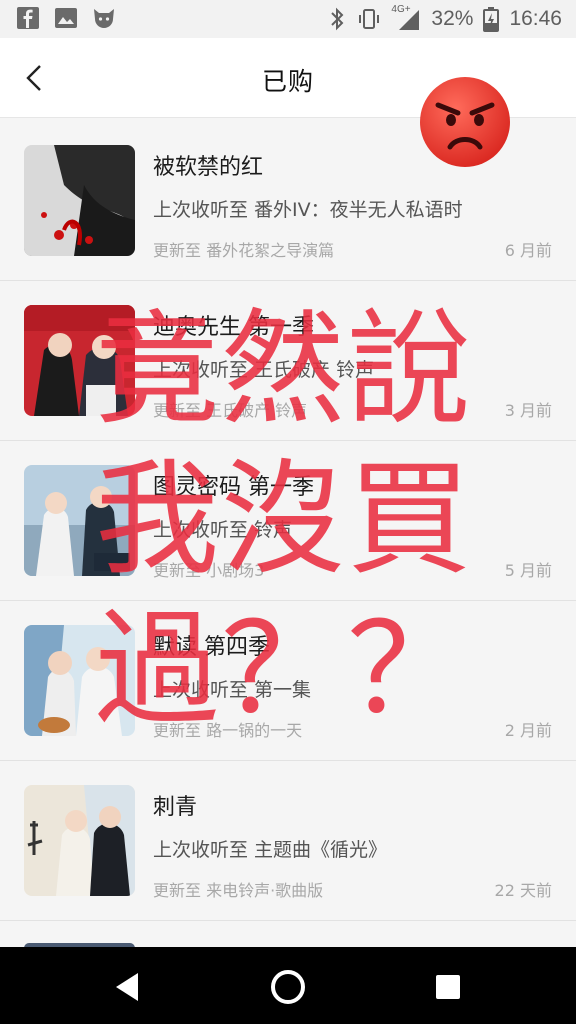 The width and height of the screenshot is (576, 1024). What do you see at coordinates (337, 19) in the screenshot?
I see `bluetooth-icon` at bounding box center [337, 19].